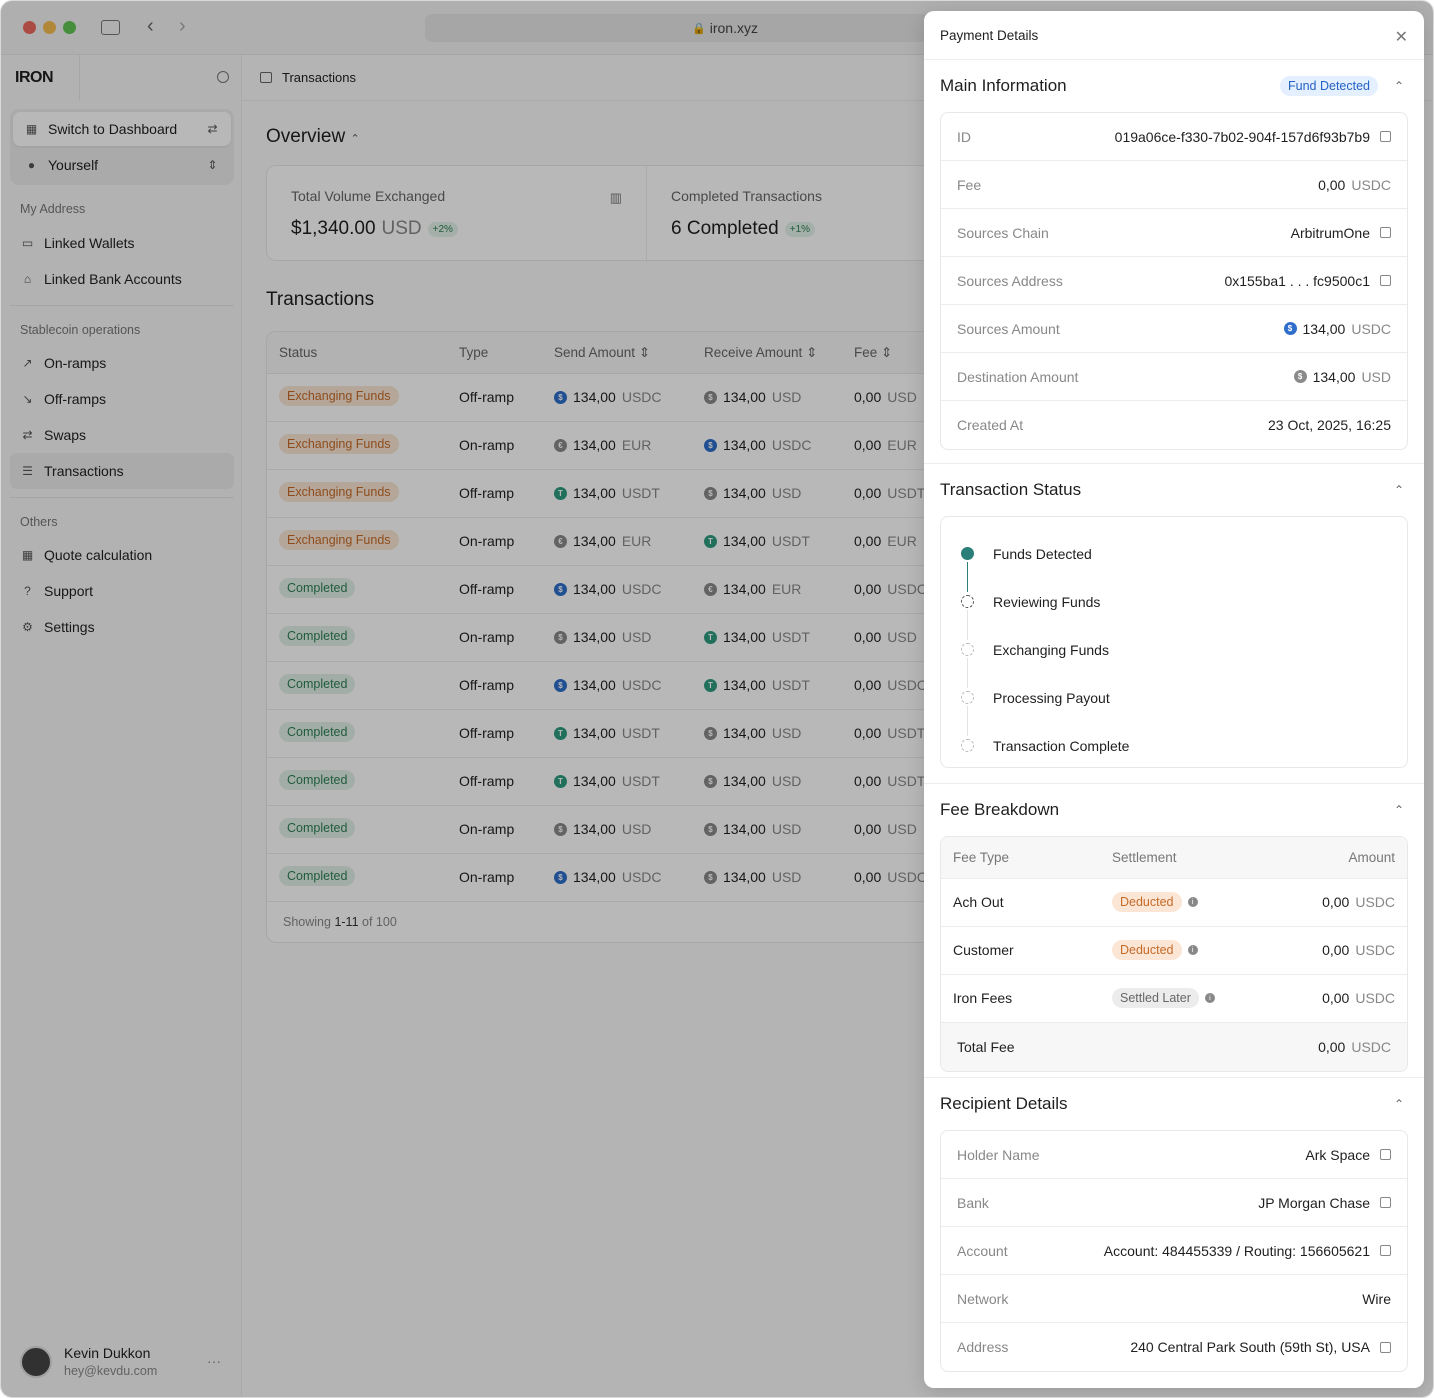 This screenshot has height=1398, width=1434. I want to click on column-settlement: Settlement, so click(1144, 857).